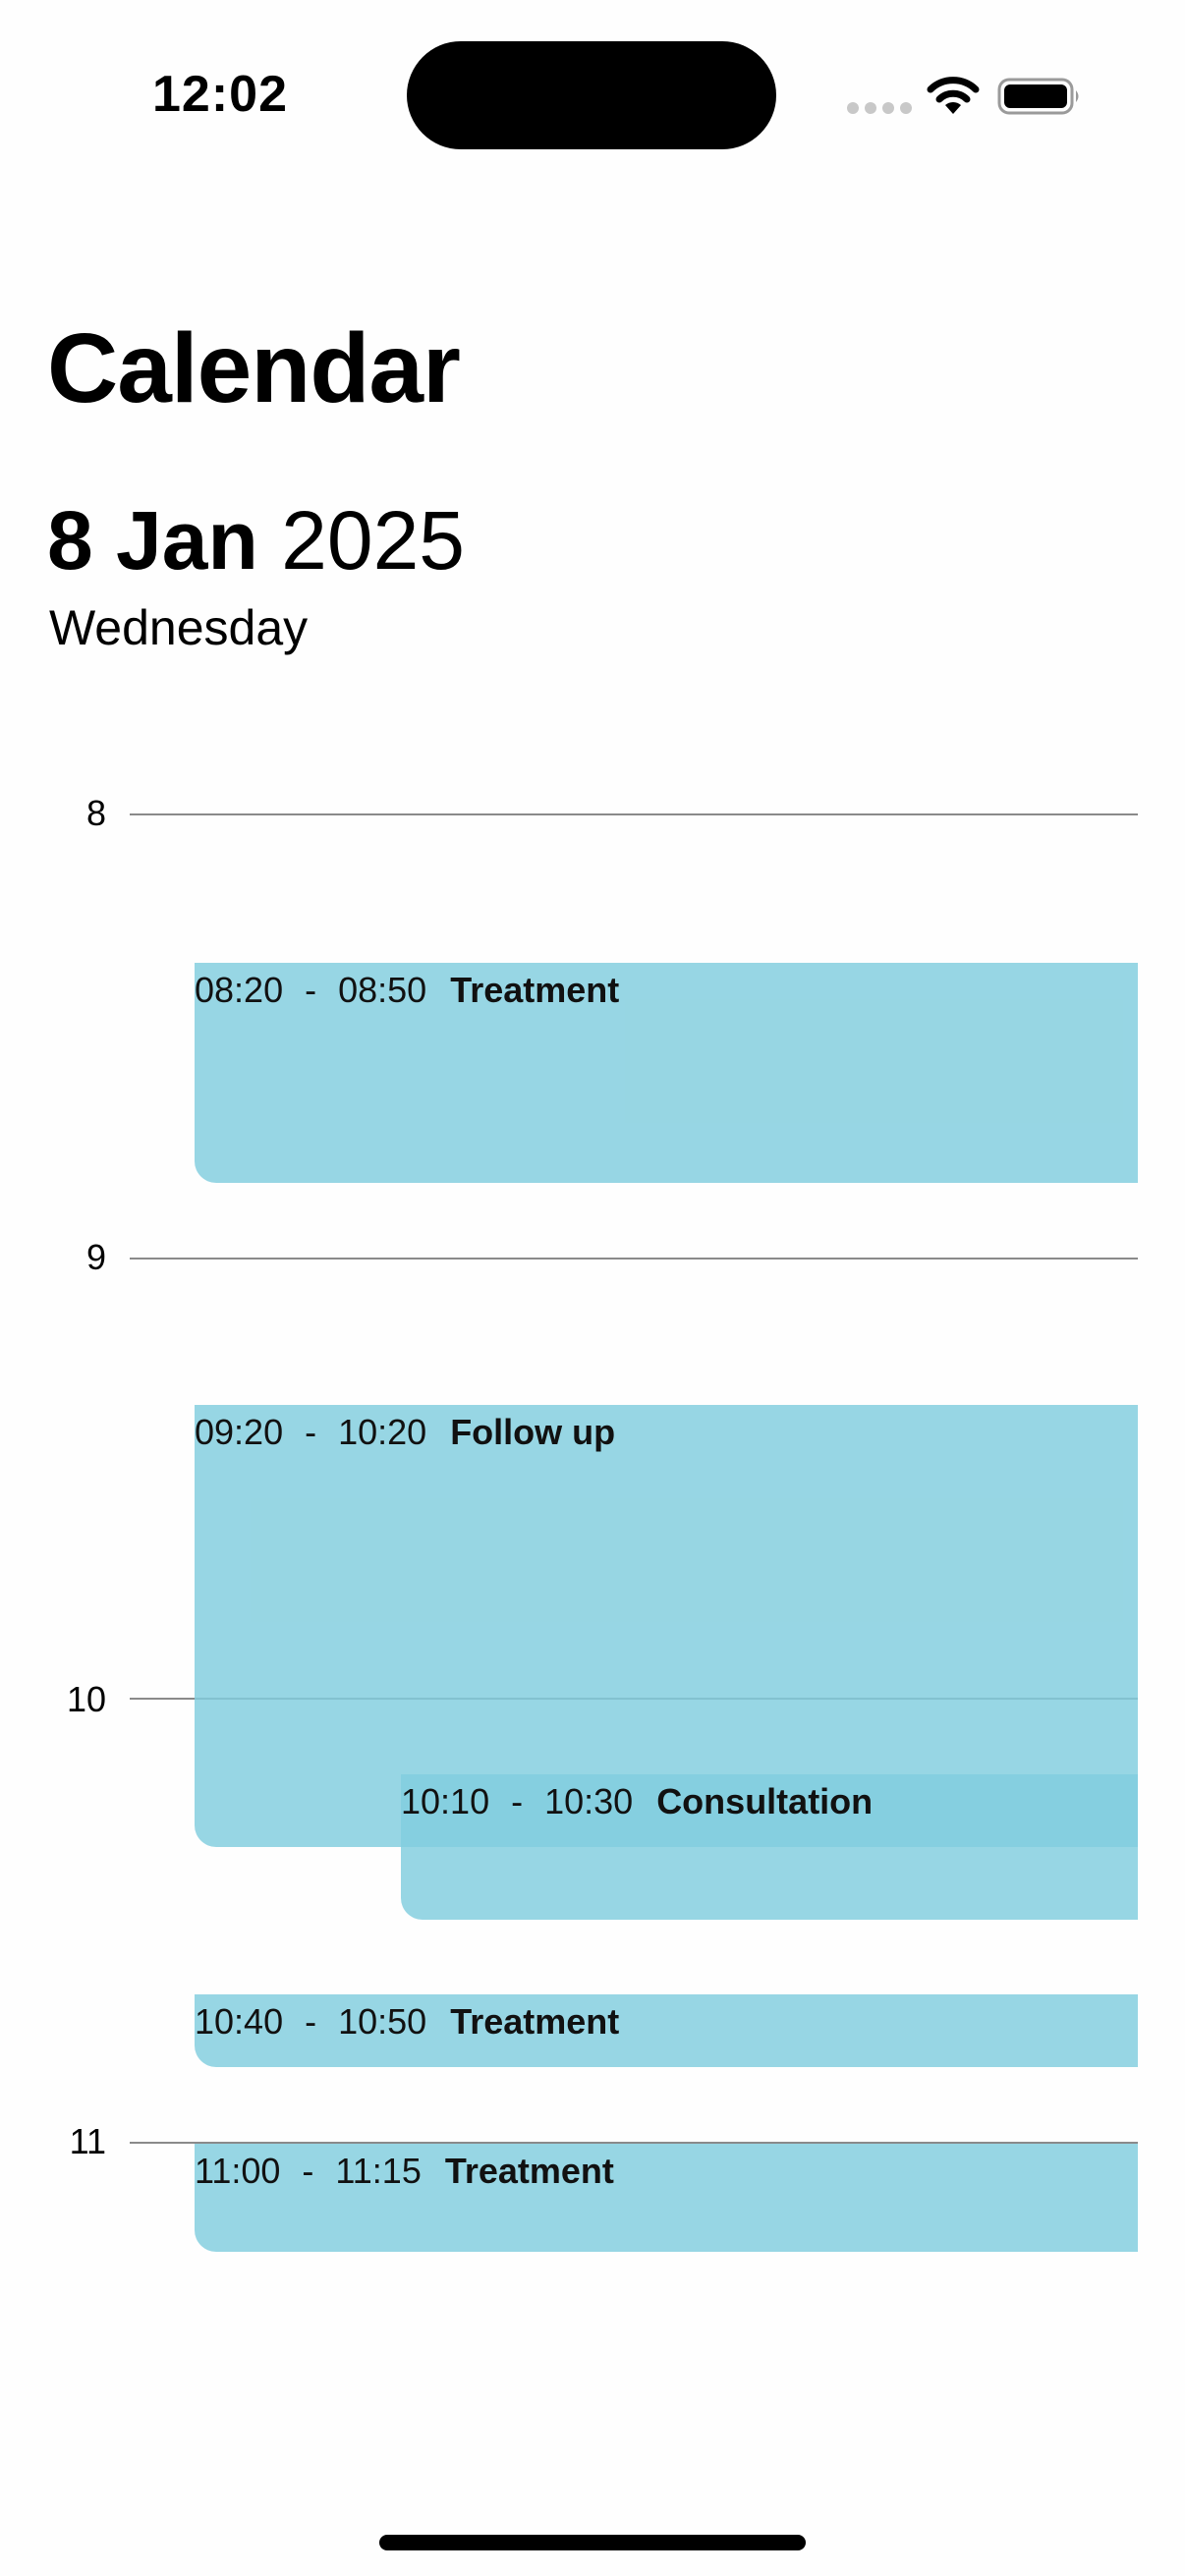 The width and height of the screenshot is (1185, 2576). What do you see at coordinates (446, 1801) in the screenshot?
I see `event-start: 10:10` at bounding box center [446, 1801].